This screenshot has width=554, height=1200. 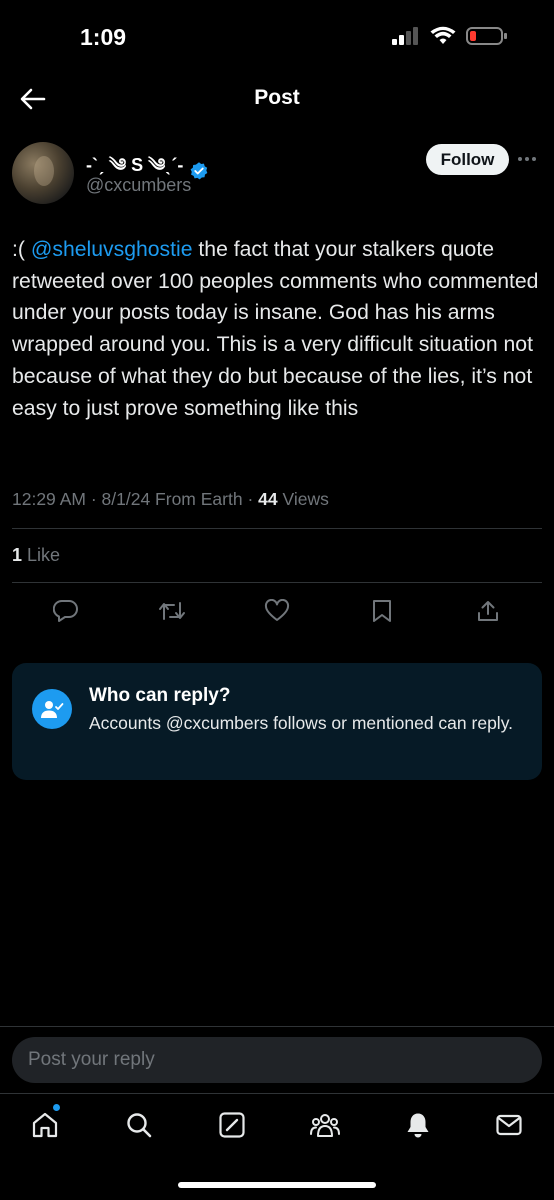 I want to click on notifications-icon, so click(x=418, y=1125).